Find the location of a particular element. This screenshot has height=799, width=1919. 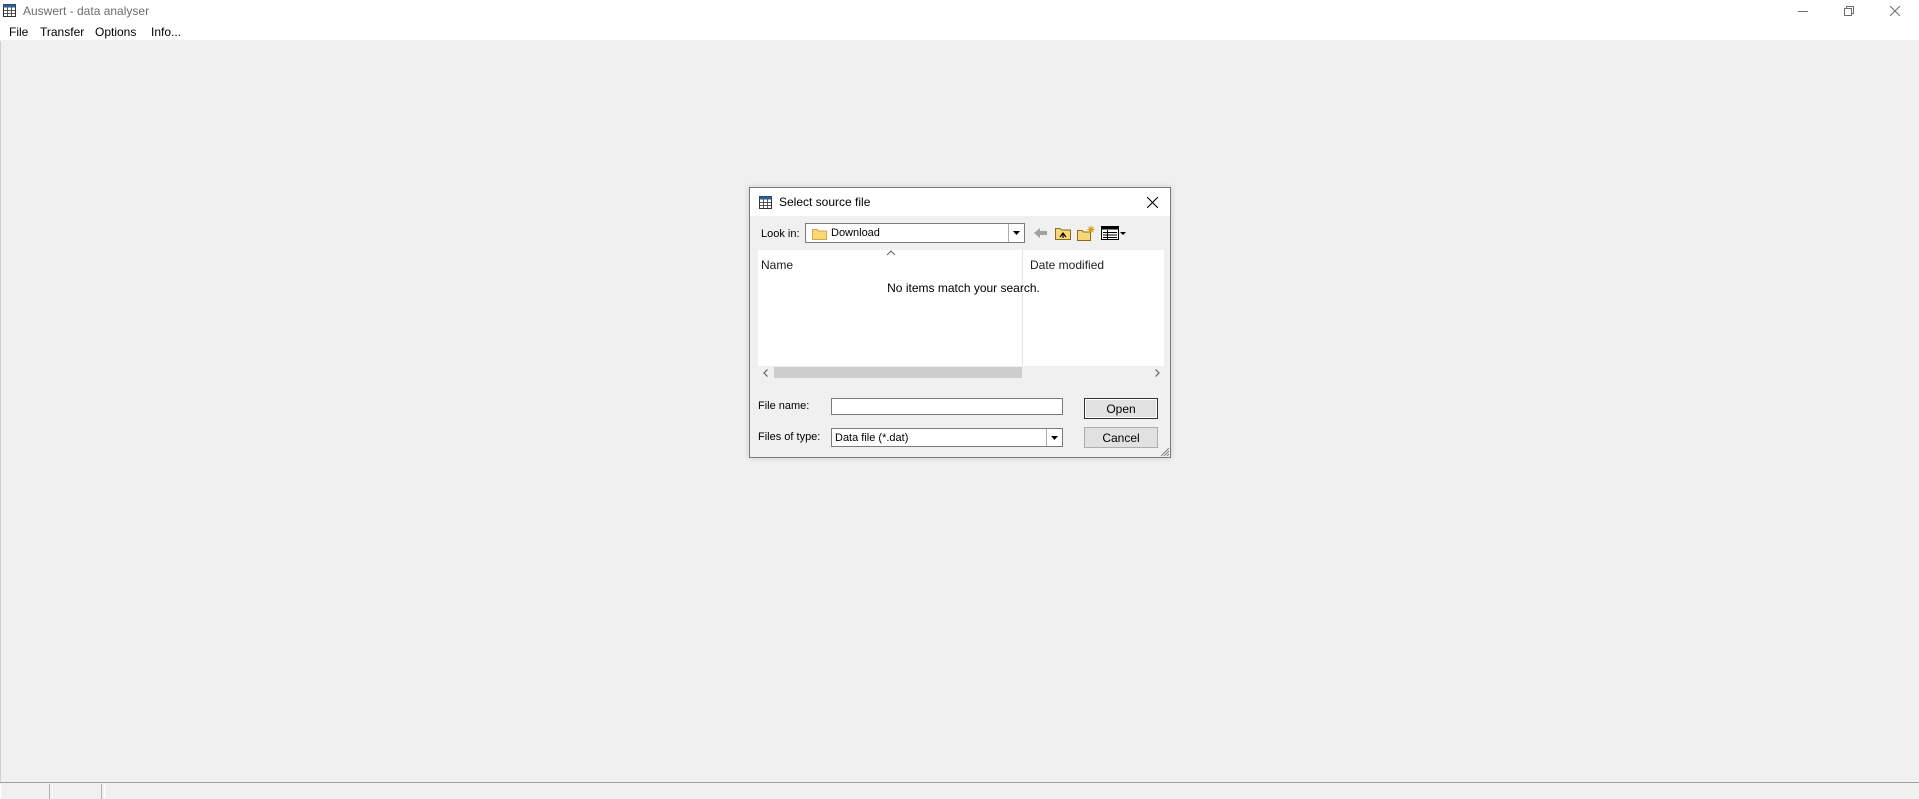

status-bar is located at coordinates (959, 790).